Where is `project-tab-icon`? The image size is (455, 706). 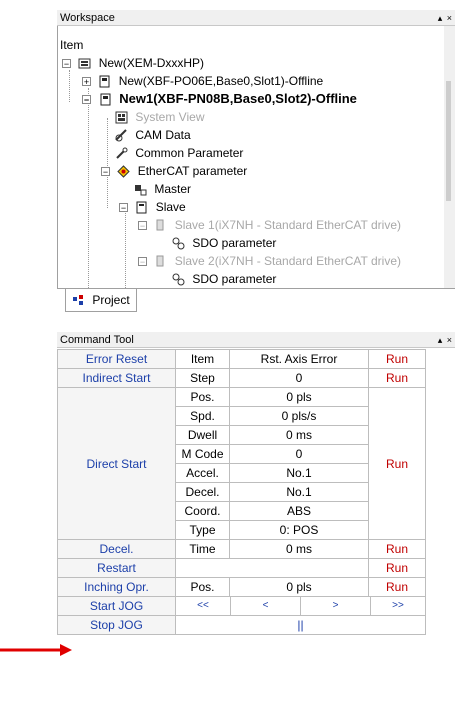 project-tab-icon is located at coordinates (78, 300).